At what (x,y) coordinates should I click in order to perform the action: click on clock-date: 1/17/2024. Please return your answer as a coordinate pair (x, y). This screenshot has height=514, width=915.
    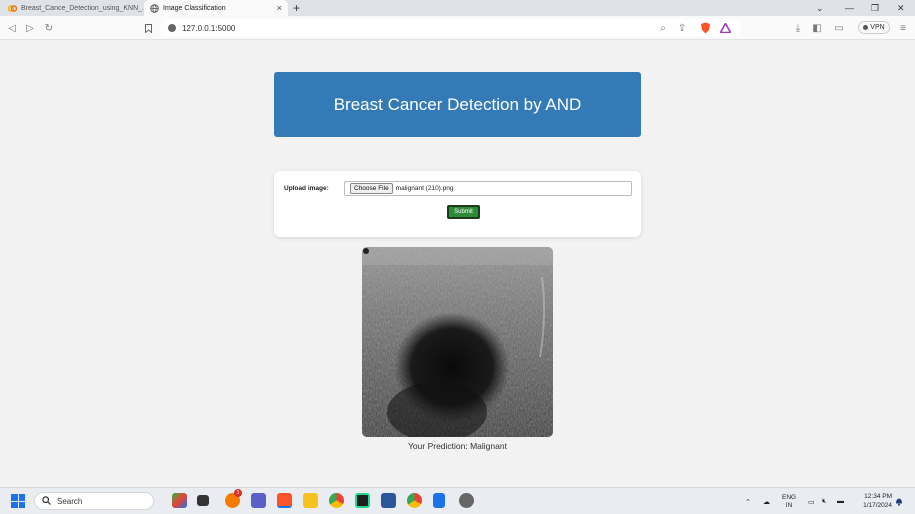
    Looking at the image, I should click on (877, 505).